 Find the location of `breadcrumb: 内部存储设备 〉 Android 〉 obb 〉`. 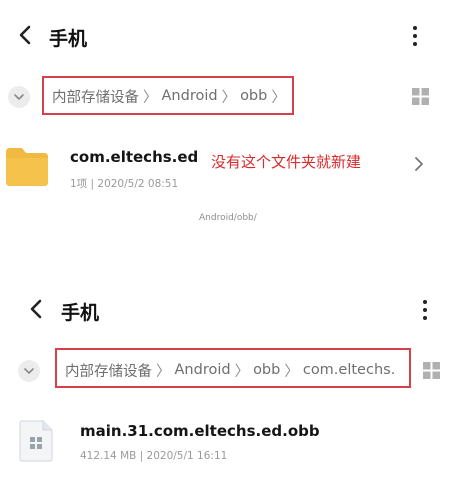

breadcrumb: 内部存储设备 〉 Android 〉 obb 〉 is located at coordinates (171, 96).